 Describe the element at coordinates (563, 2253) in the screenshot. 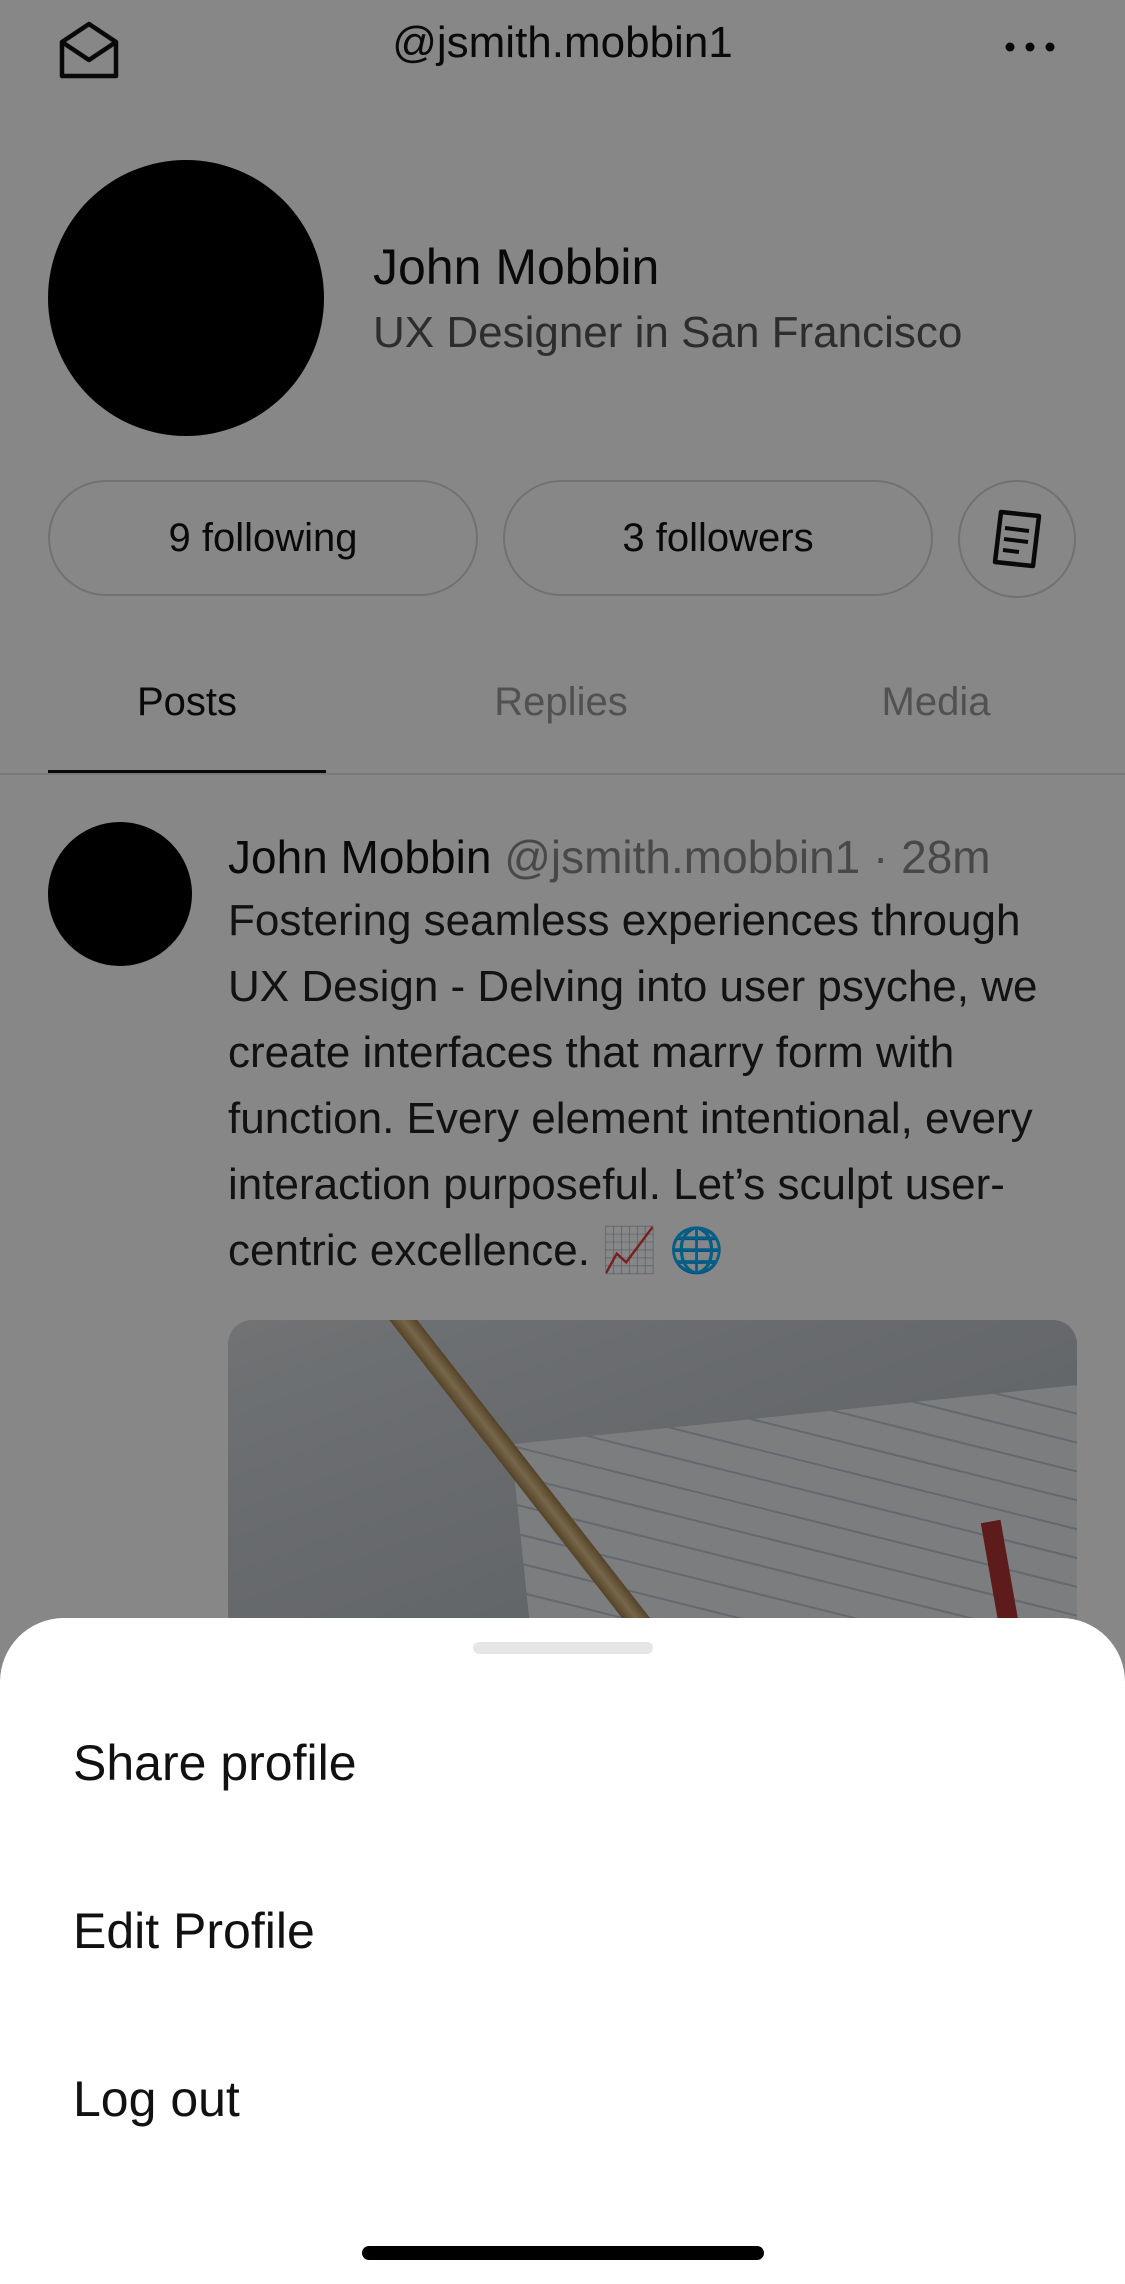

I see `home-indicator` at that location.